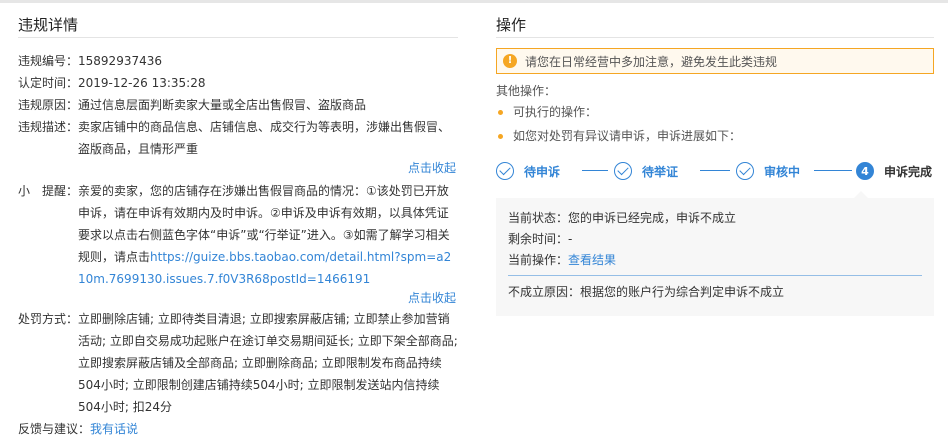 This screenshot has height=438, width=948. Describe the element at coordinates (238, 428) in the screenshot. I see `feedback-row: 反馈与建议： 我有话说` at that location.